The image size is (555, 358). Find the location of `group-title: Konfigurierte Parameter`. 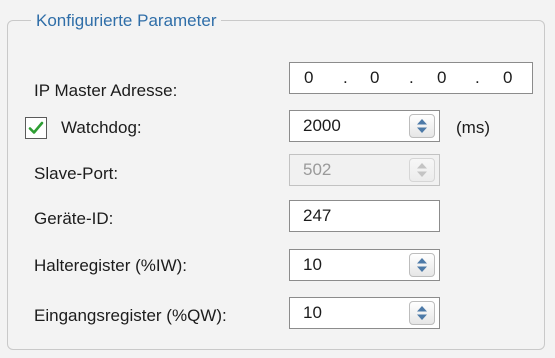

group-title: Konfigurierte Parameter is located at coordinates (126, 21).